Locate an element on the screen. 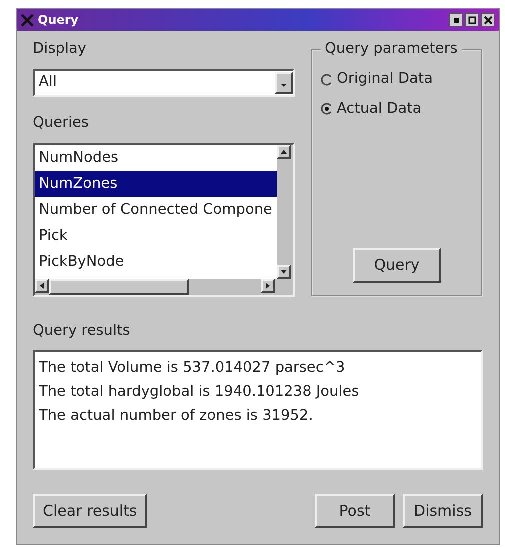 The image size is (505, 547). window-title: Query is located at coordinates (58, 20).